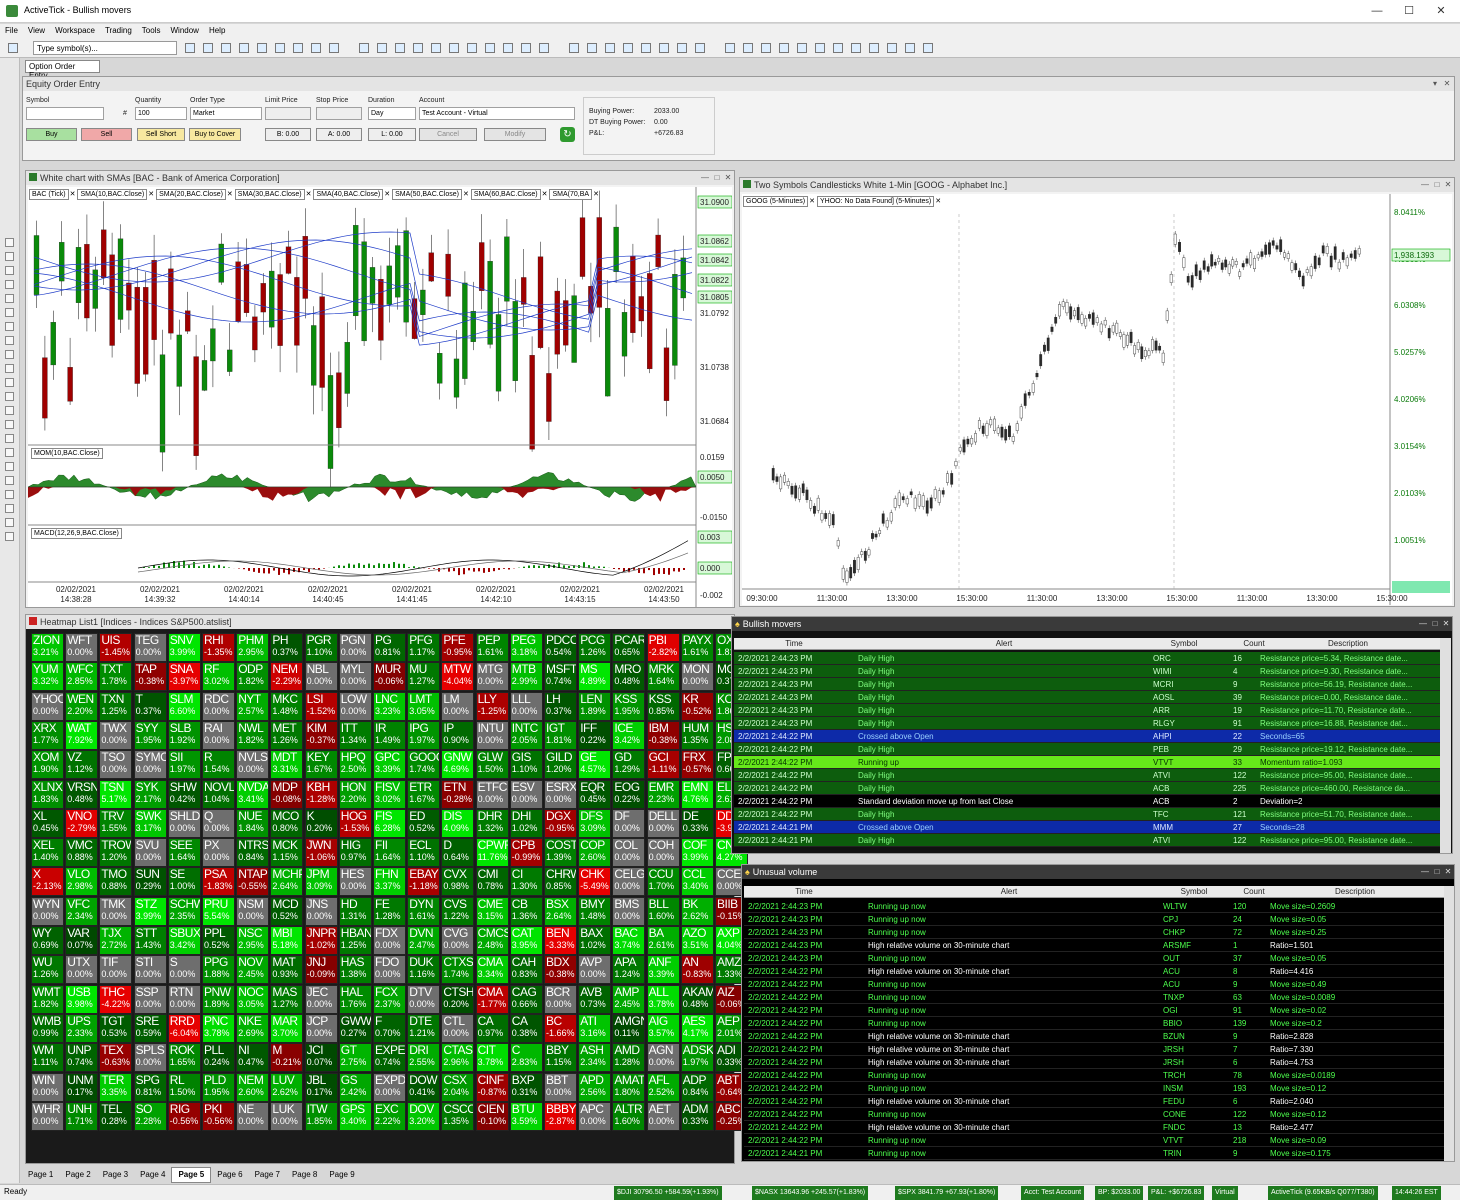  What do you see at coordinates (184, 1058) in the screenshot?
I see `heatmap-cell: ROK 1.65%` at bounding box center [184, 1058].